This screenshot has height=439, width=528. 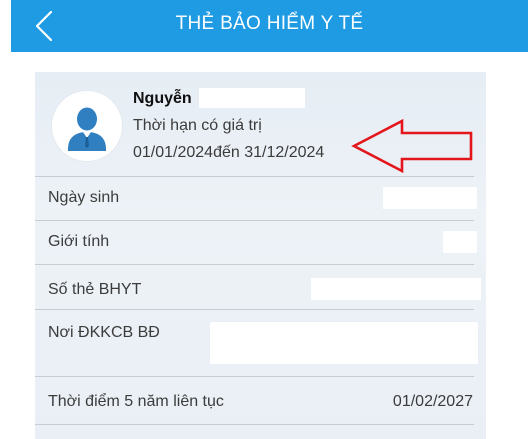 I want to click on redacted-card-number, so click(x=396, y=289).